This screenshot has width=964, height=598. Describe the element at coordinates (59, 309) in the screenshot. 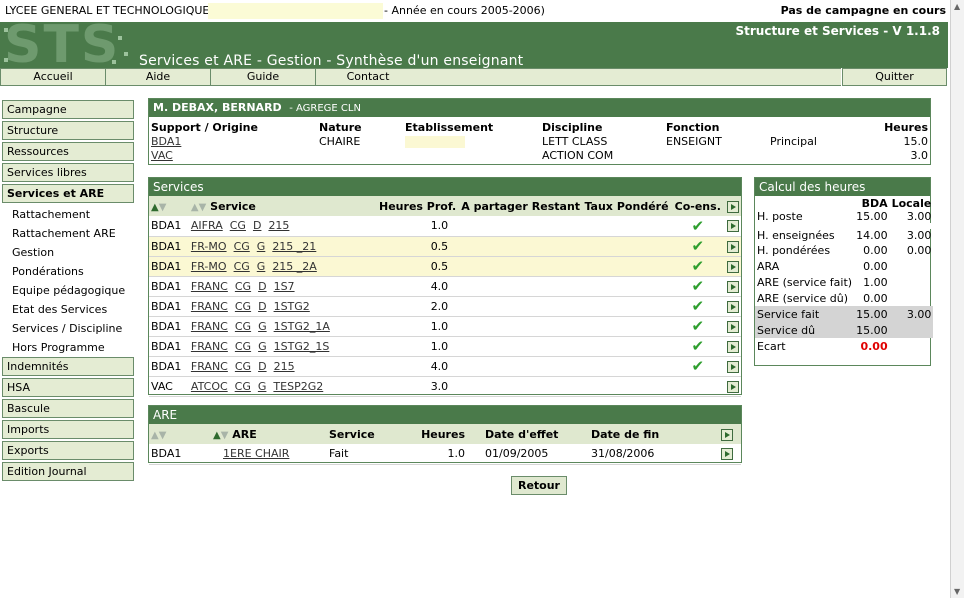

I see `submenu-etat-services: Etat des Services` at that location.